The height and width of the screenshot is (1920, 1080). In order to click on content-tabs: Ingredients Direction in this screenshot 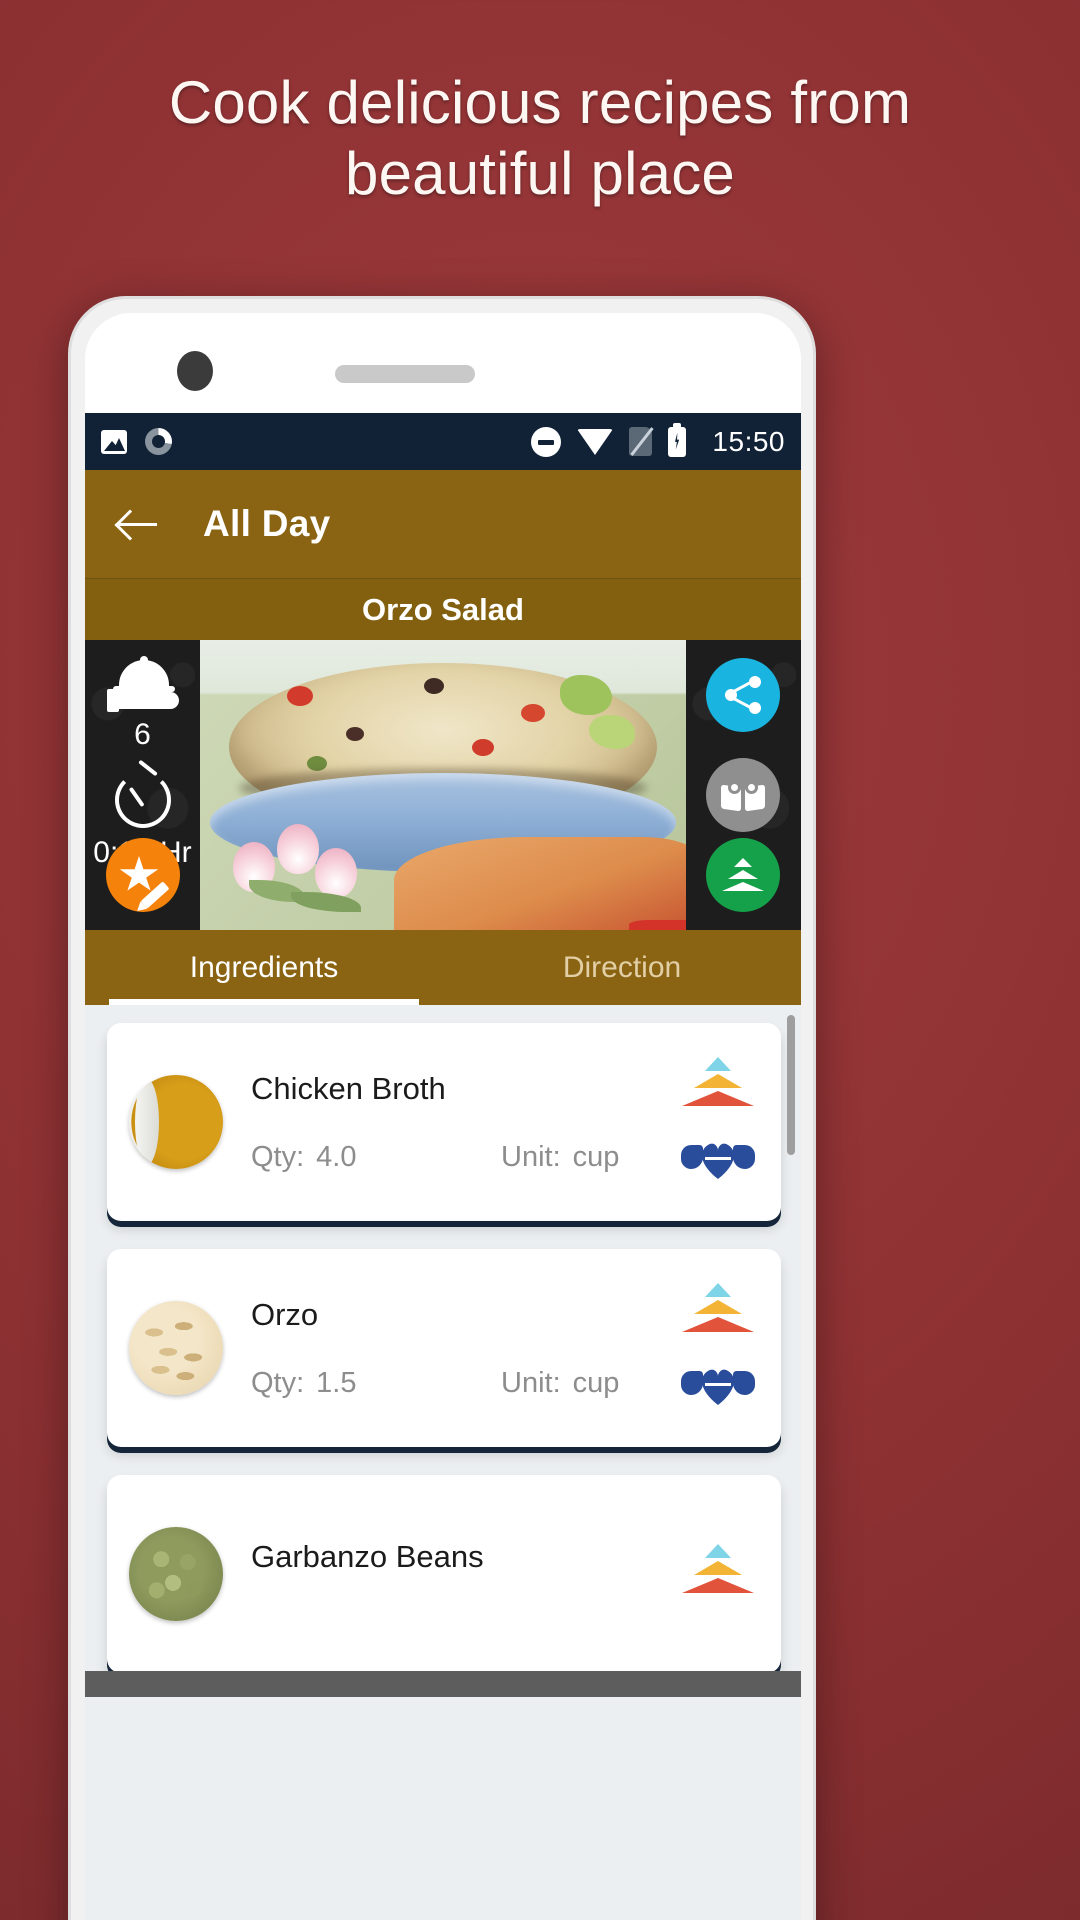, I will do `click(443, 967)`.